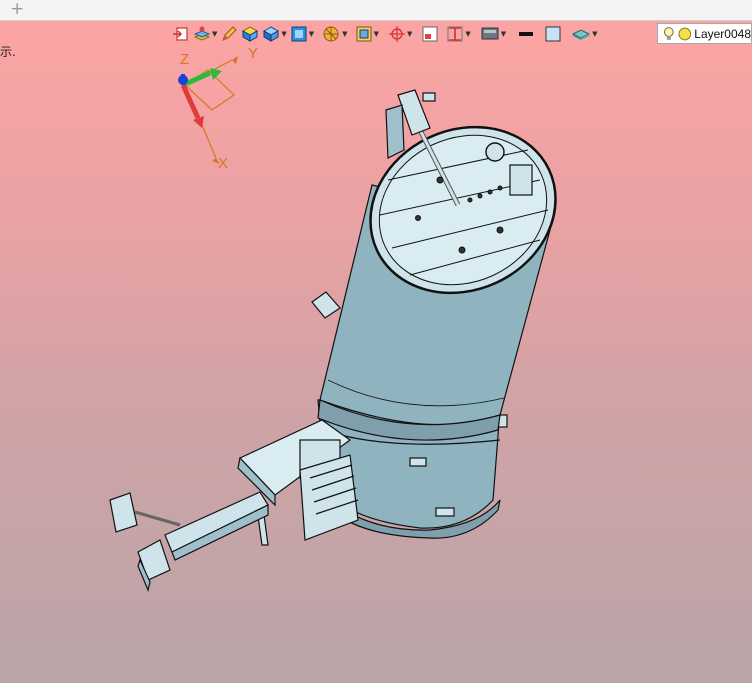  What do you see at coordinates (189, 541) in the screenshot?
I see `extension-arm` at bounding box center [189, 541].